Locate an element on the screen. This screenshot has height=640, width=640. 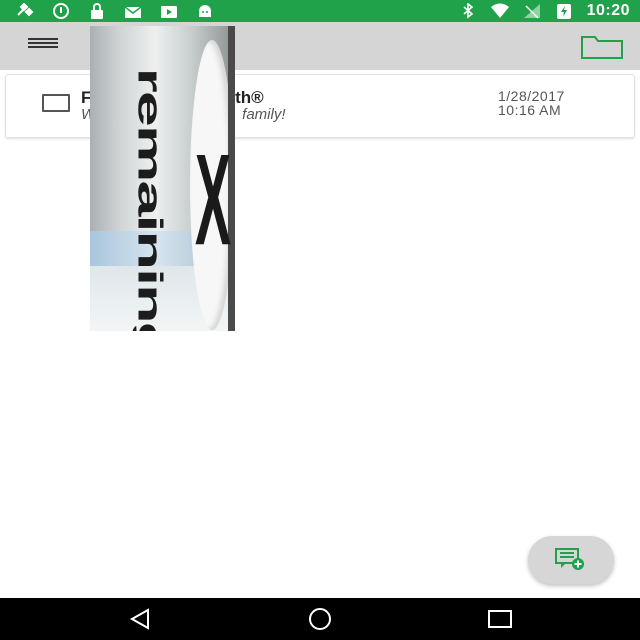
message-title-end: lth® is located at coordinates (247, 97).